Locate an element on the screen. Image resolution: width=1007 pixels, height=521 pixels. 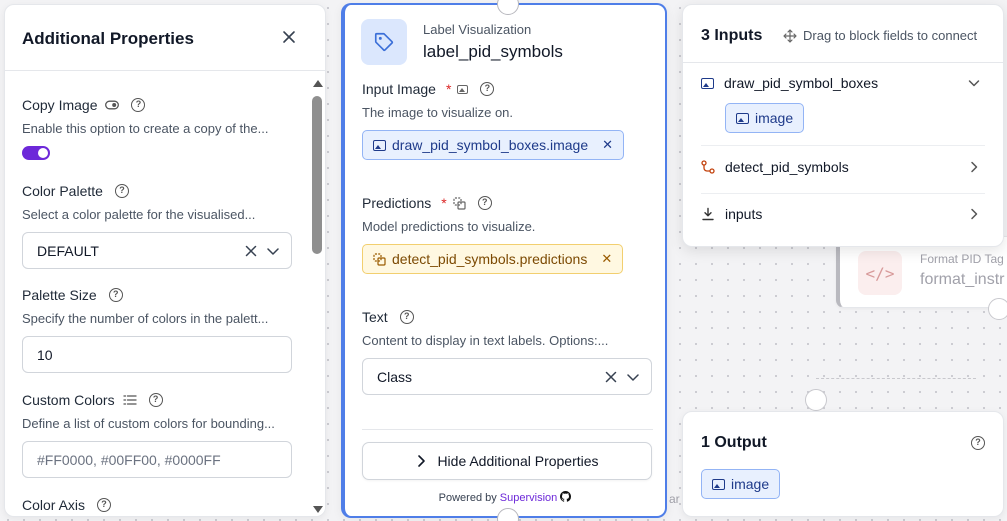
predictions-icon is located at coordinates (459, 203).